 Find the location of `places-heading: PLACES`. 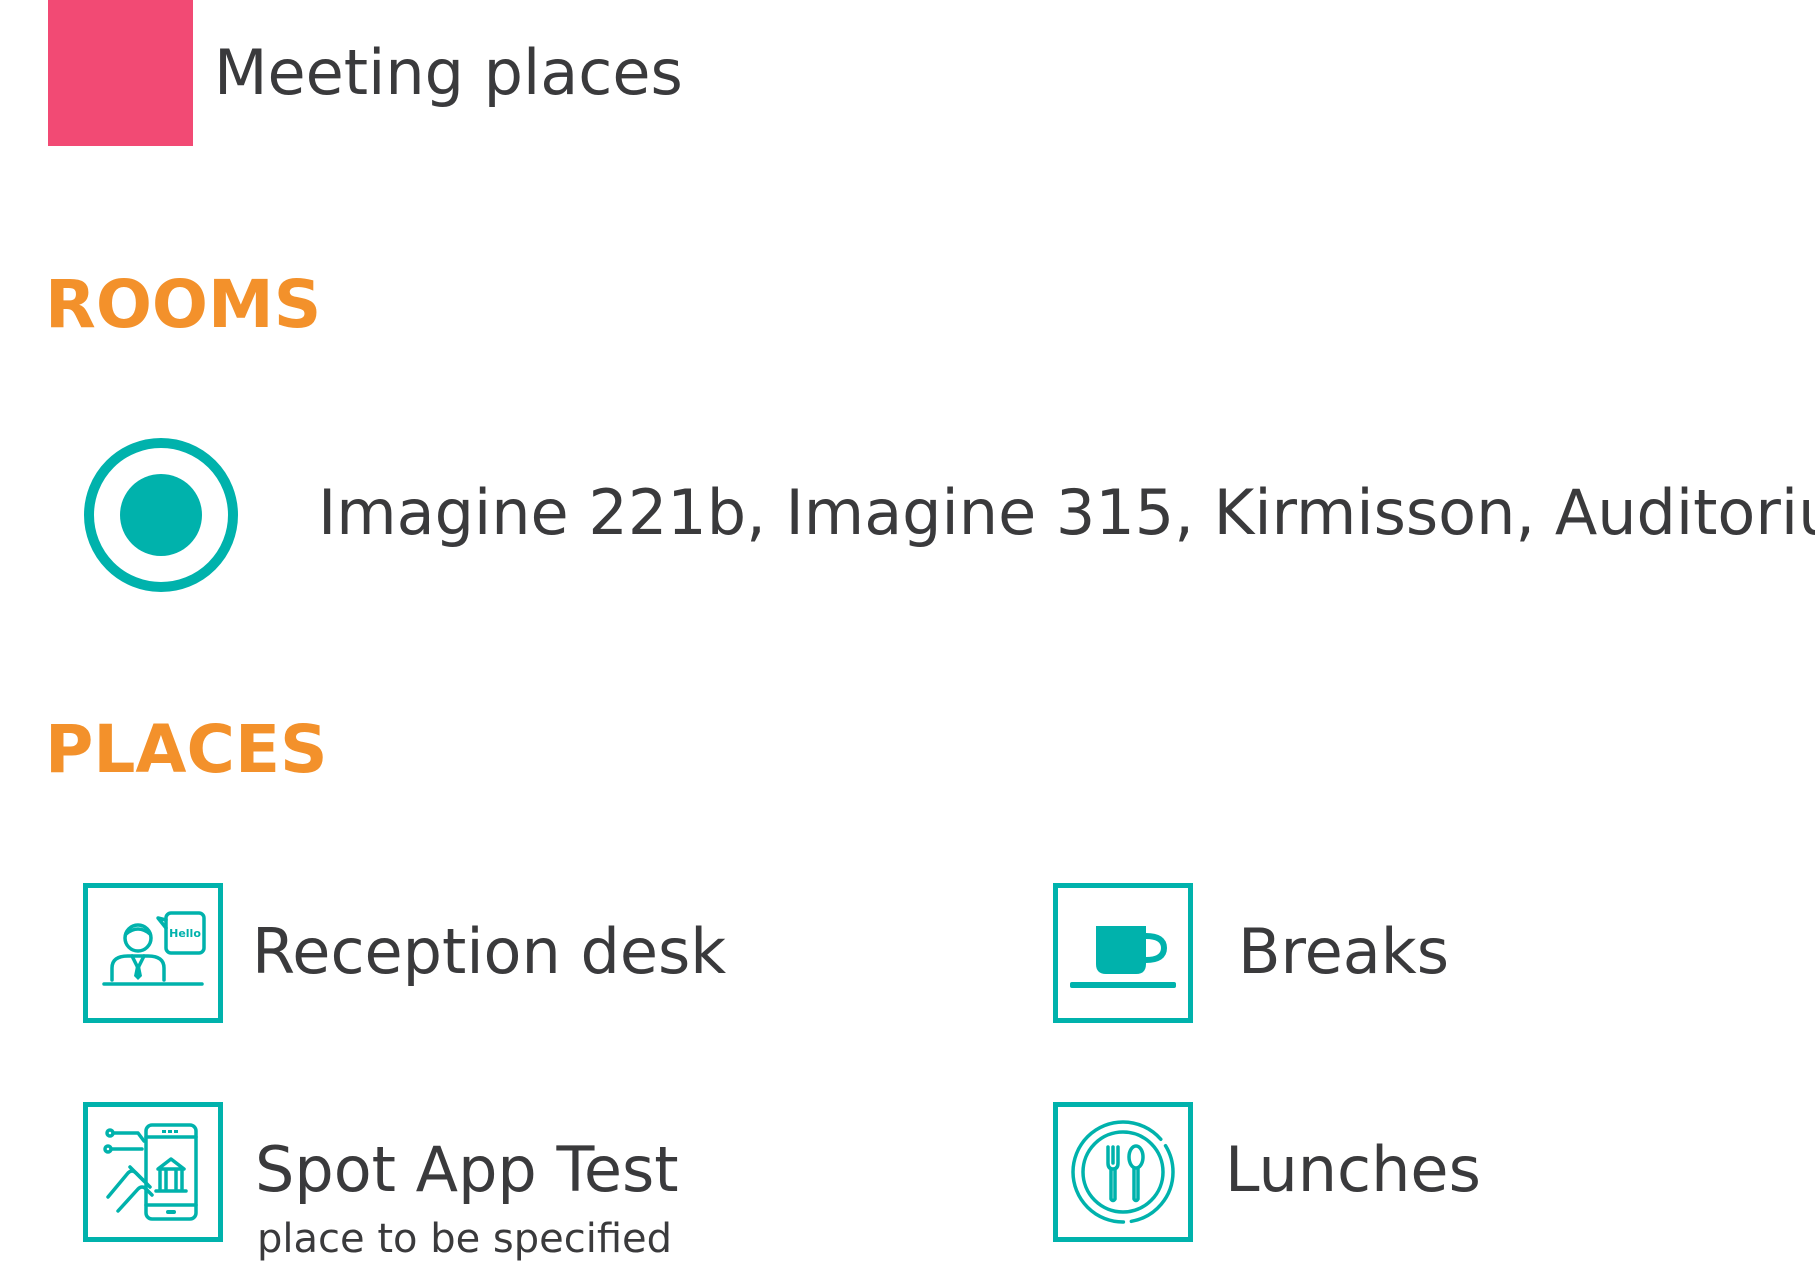

places-heading: PLACES is located at coordinates (186, 749).